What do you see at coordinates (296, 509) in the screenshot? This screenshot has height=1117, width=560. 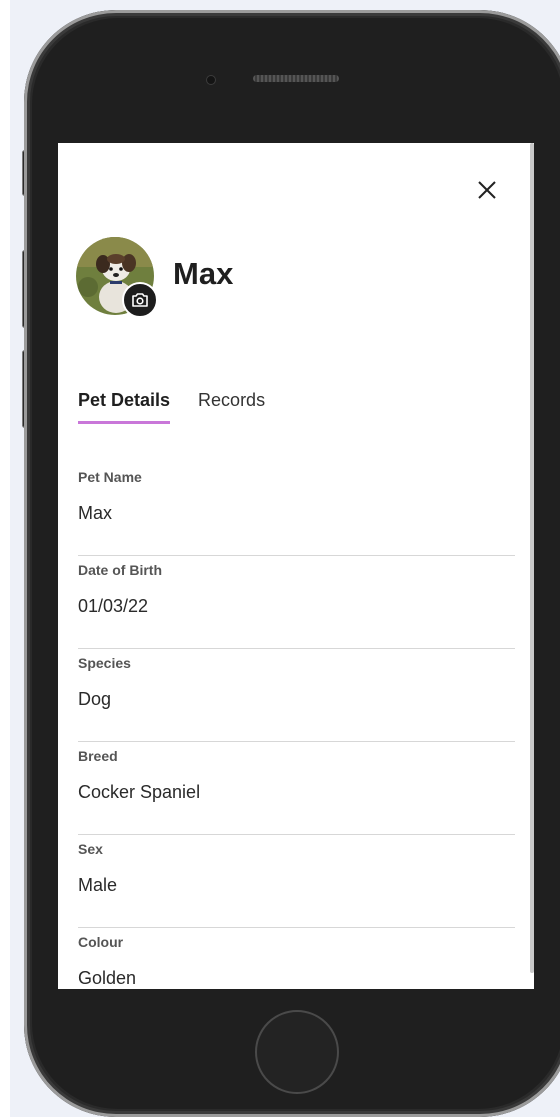 I see `field-pet-name: Pet Name Max` at bounding box center [296, 509].